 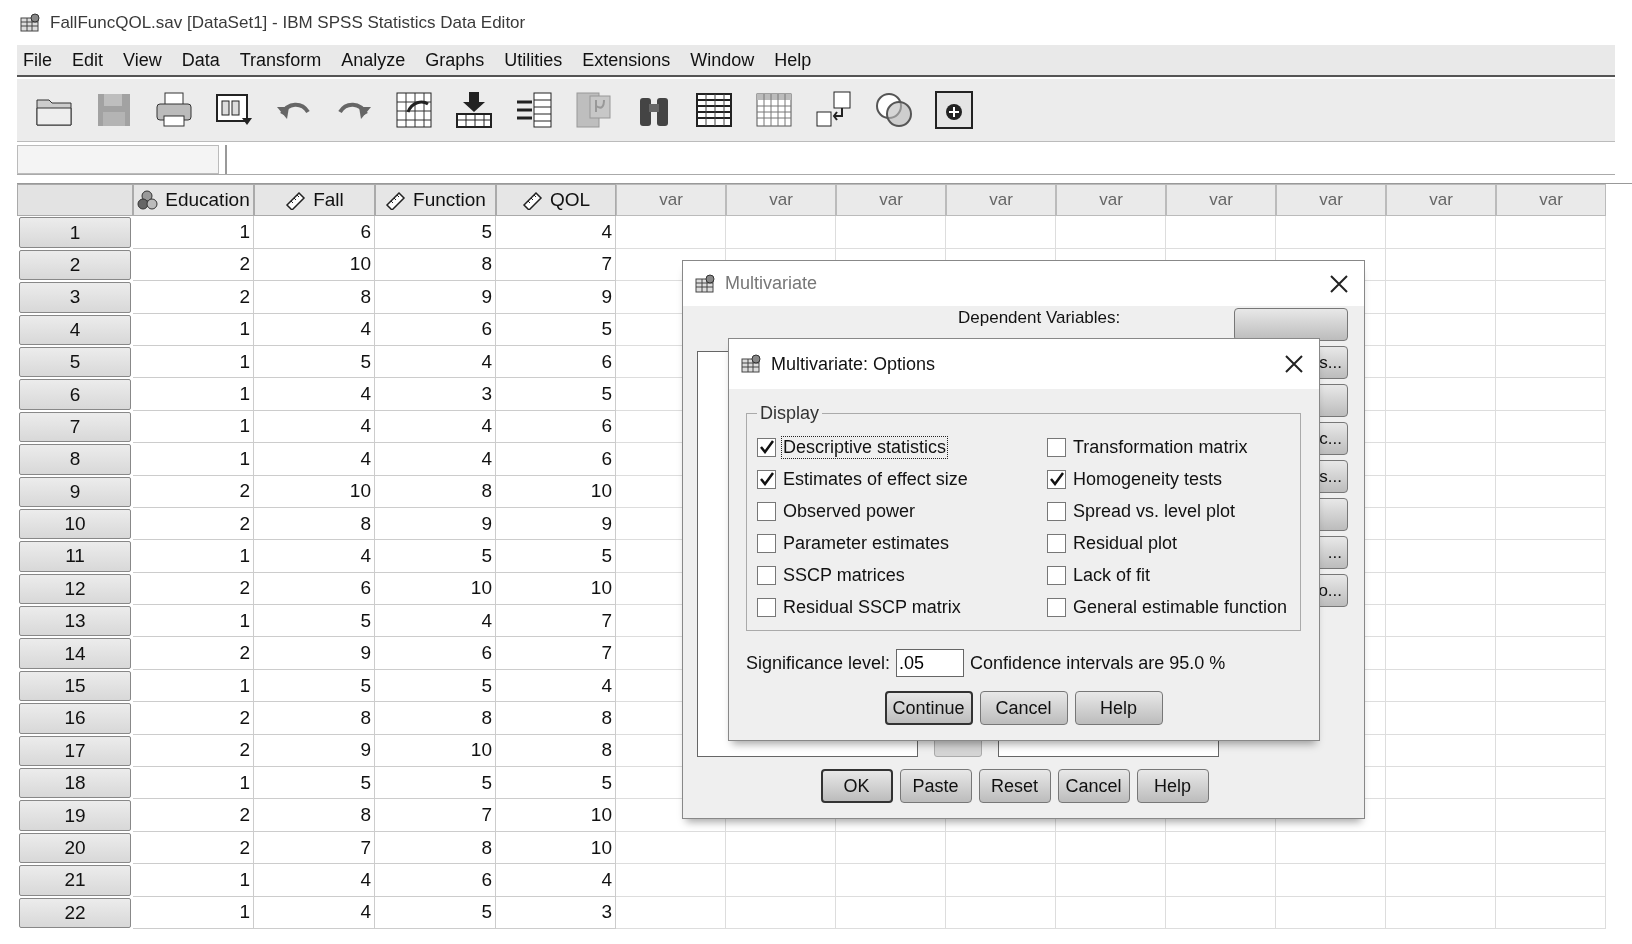 What do you see at coordinates (75, 297) in the screenshot?
I see `row-header: 3` at bounding box center [75, 297].